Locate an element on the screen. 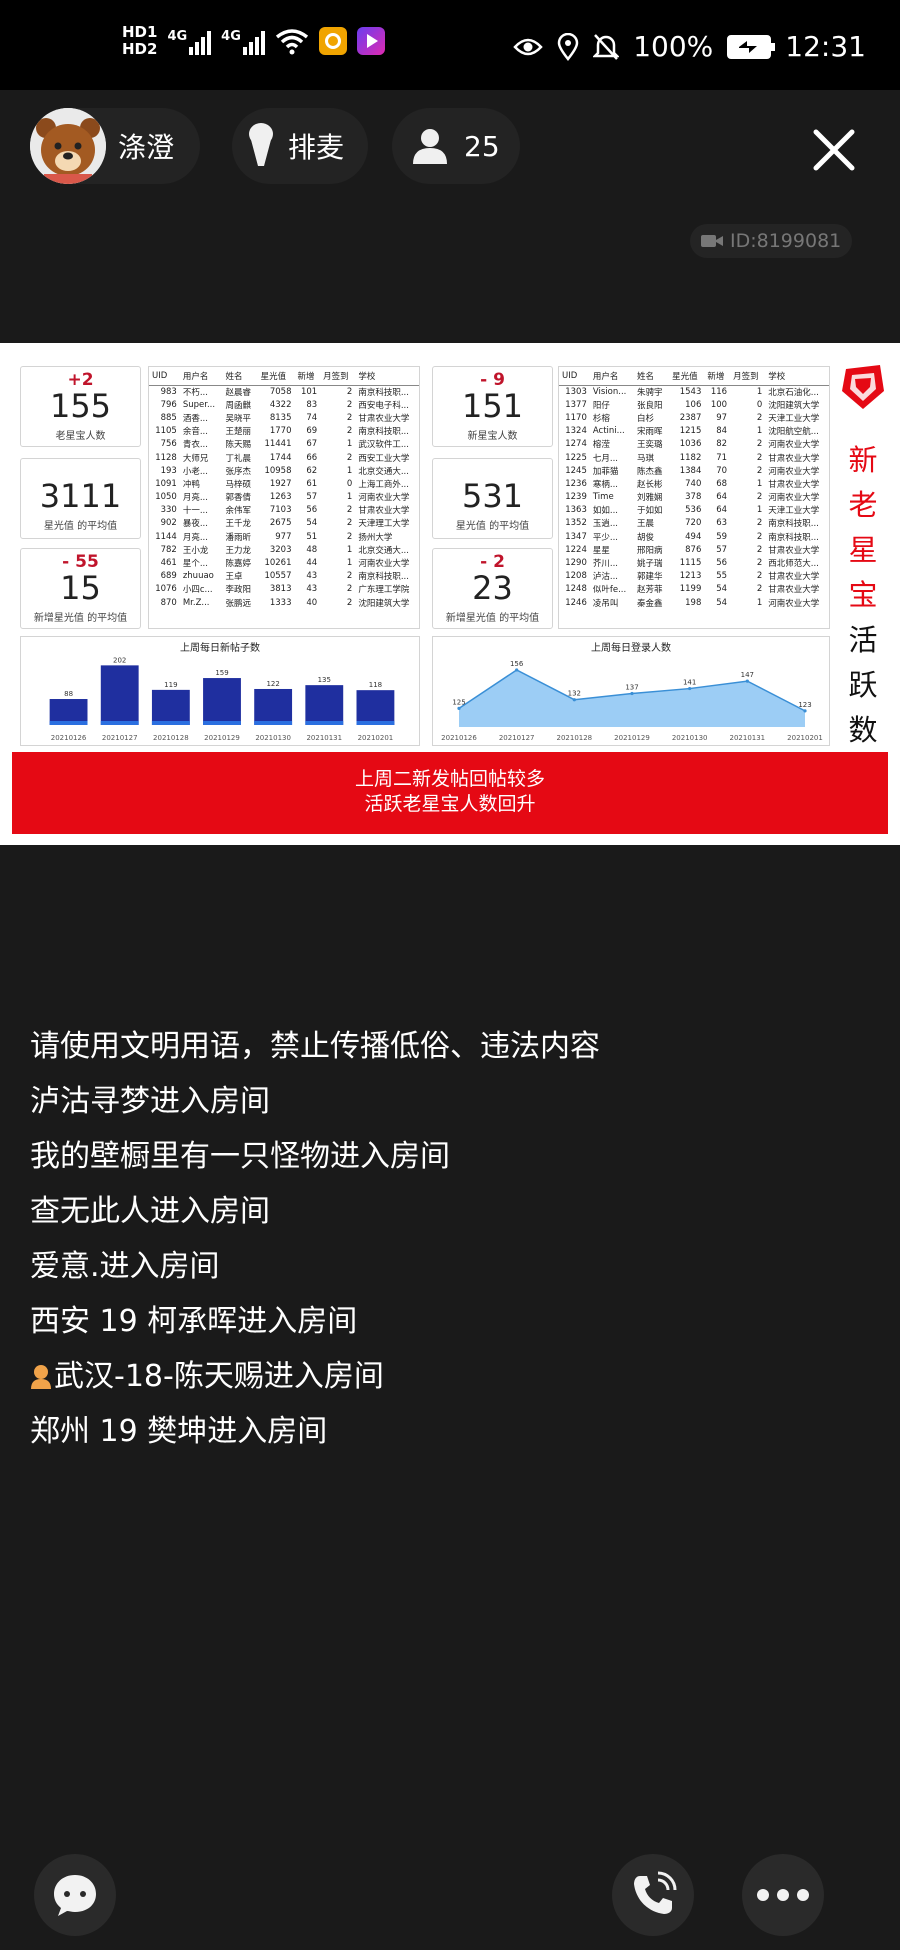 This screenshot has width=900, height=1950. chat-input-button is located at coordinates (75, 1895).